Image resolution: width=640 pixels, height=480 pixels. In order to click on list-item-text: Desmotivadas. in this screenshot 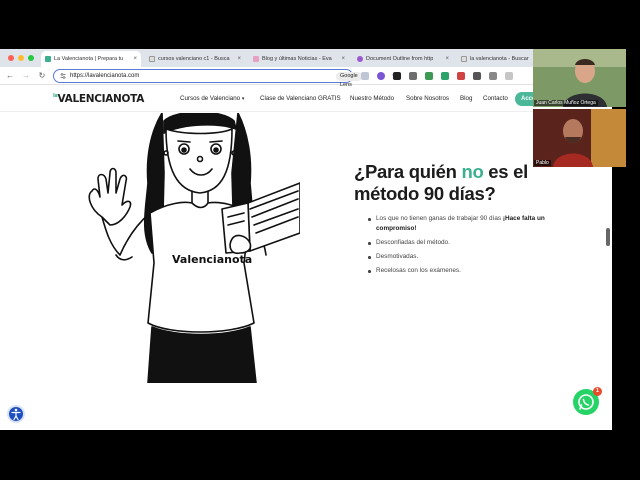, I will do `click(397, 256)`.